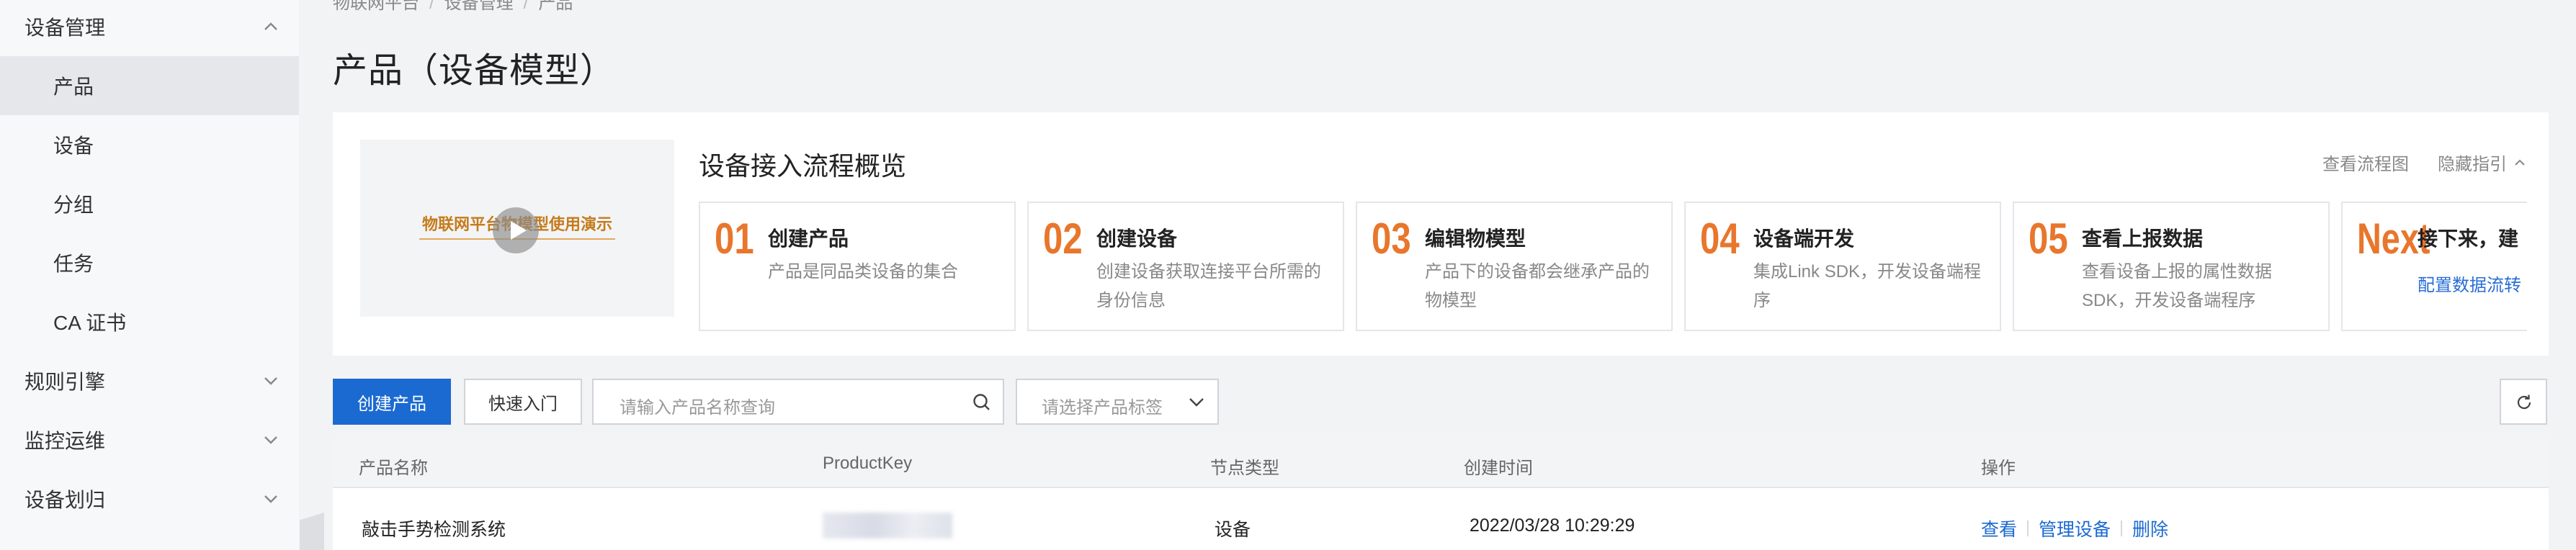 This screenshot has height=550, width=2576. What do you see at coordinates (863, 272) in the screenshot?
I see `step-description: 产品是同品类设备的集合` at bounding box center [863, 272].